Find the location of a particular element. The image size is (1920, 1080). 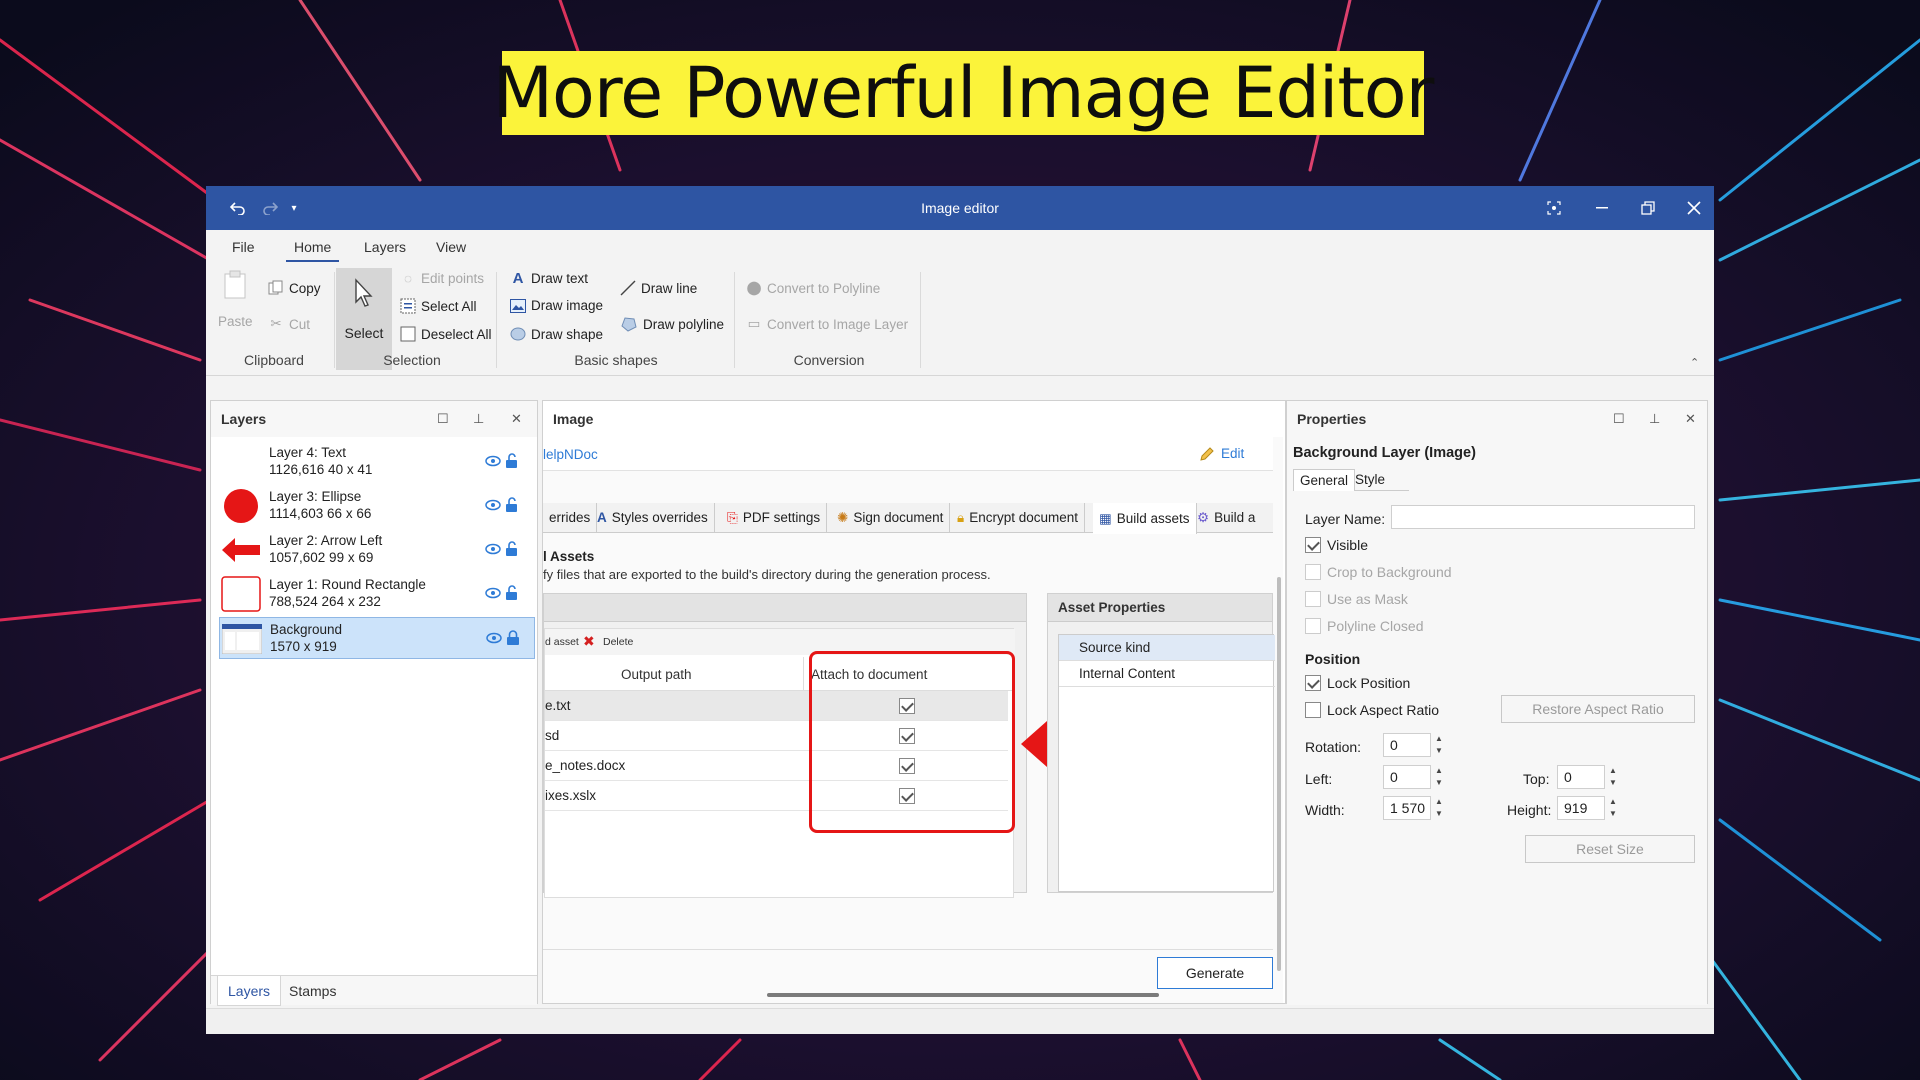

draw-shape-button: Draw shape is located at coordinates (556, 334).